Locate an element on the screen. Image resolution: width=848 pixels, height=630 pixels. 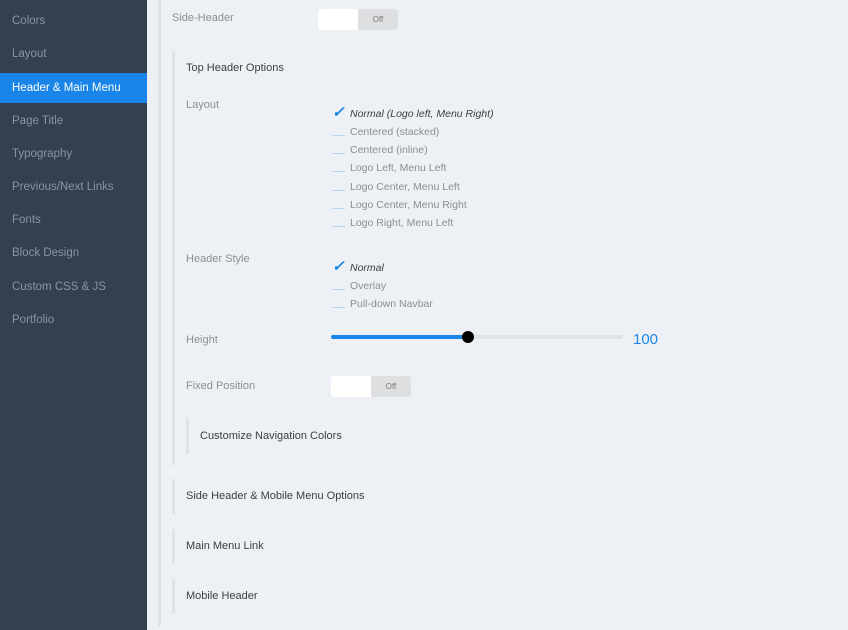
layout-option-centered-stacked: Centered (stacked) is located at coordinates (385, 130).